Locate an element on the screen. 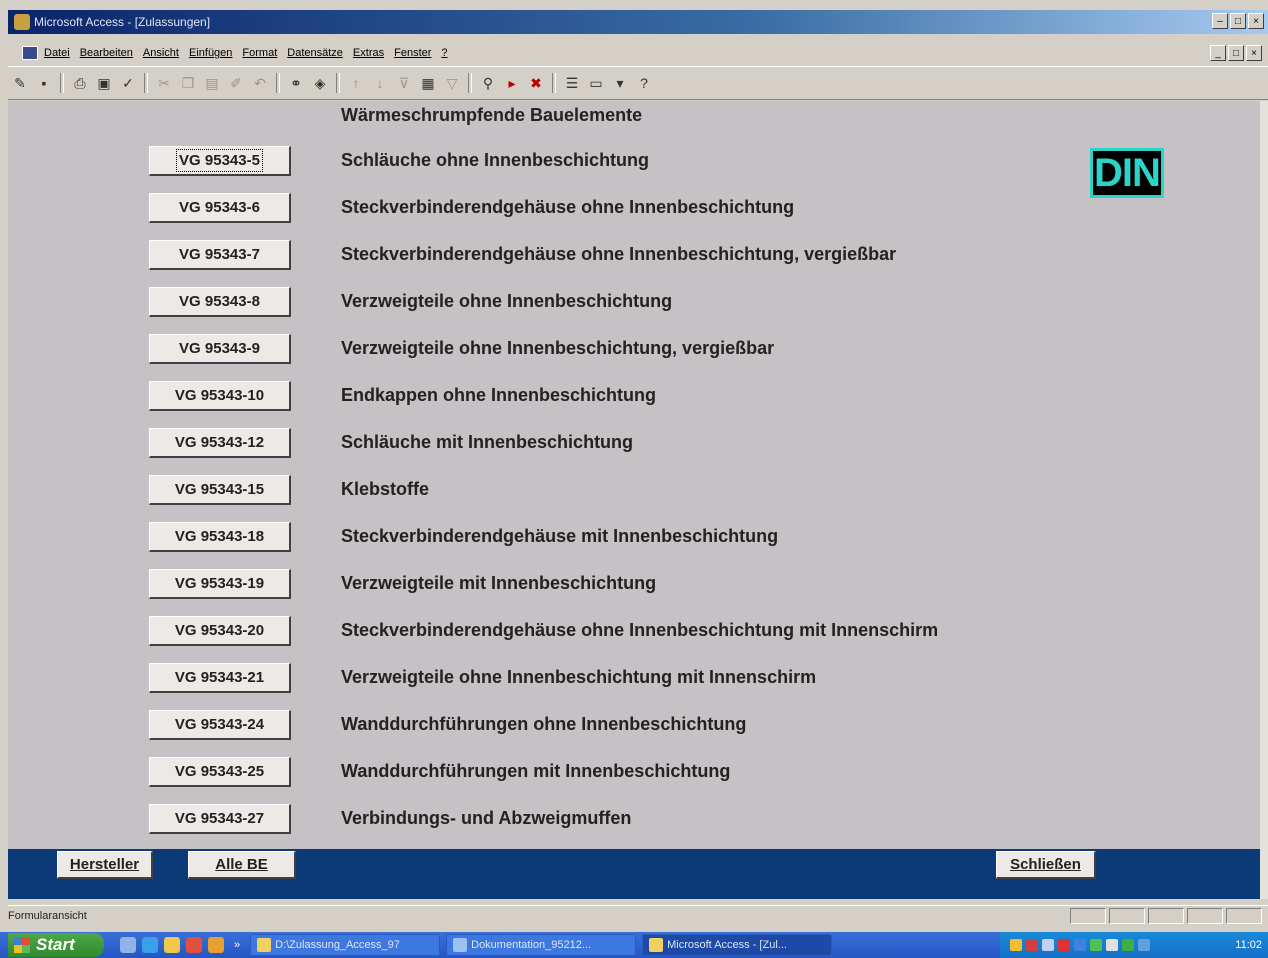 The image size is (1268, 958). menu-ansicht: Ansicht is located at coordinates (161, 53).